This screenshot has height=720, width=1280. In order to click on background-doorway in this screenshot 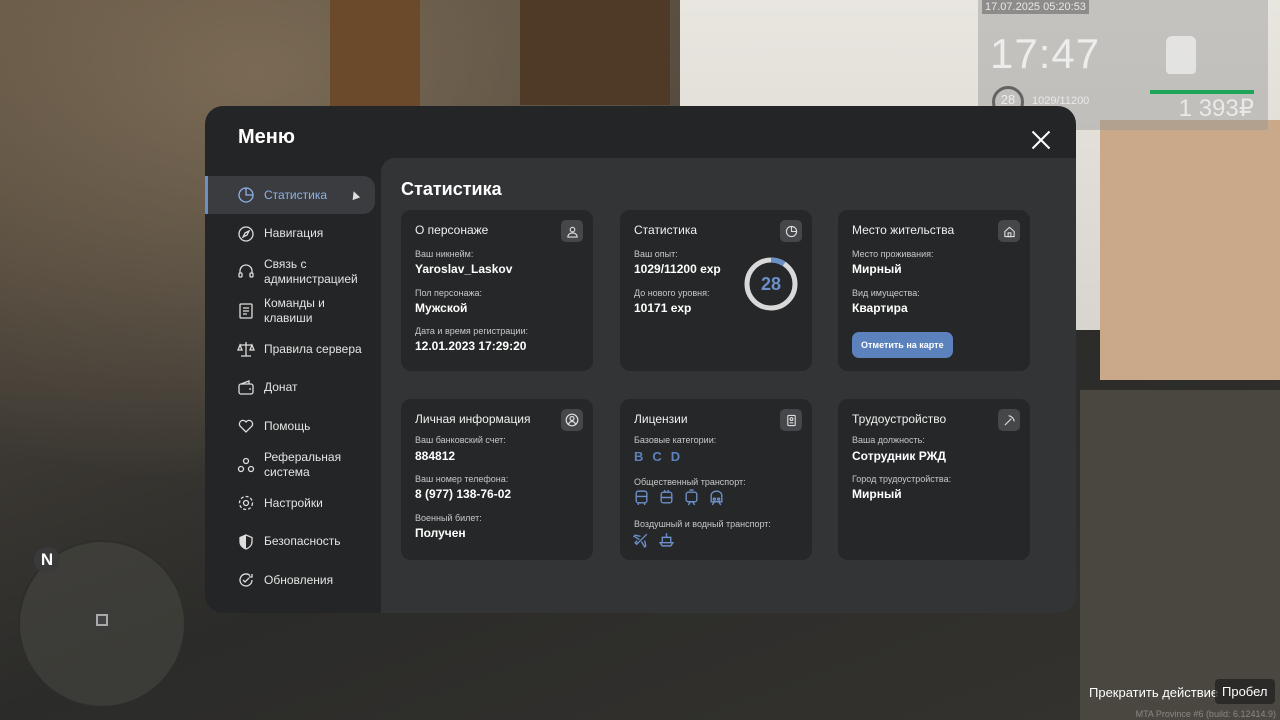, I will do `click(595, 52)`.